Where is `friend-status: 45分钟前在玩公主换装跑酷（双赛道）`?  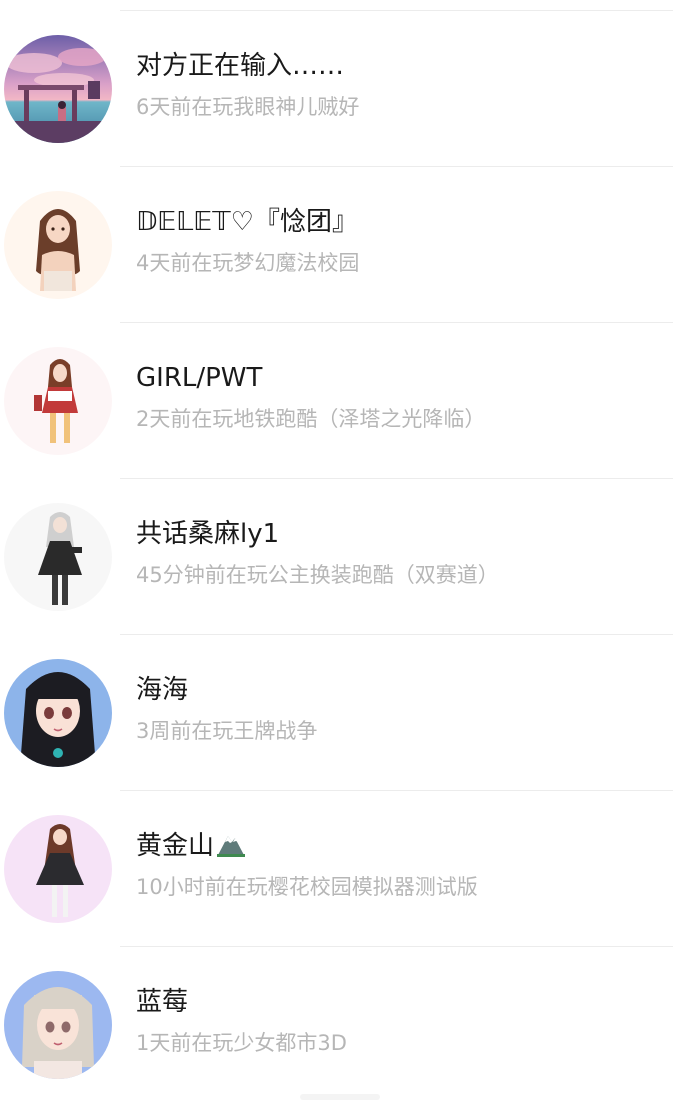 friend-status: 45分钟前在玩公主换装跑酷（双赛道） is located at coordinates (317, 575).